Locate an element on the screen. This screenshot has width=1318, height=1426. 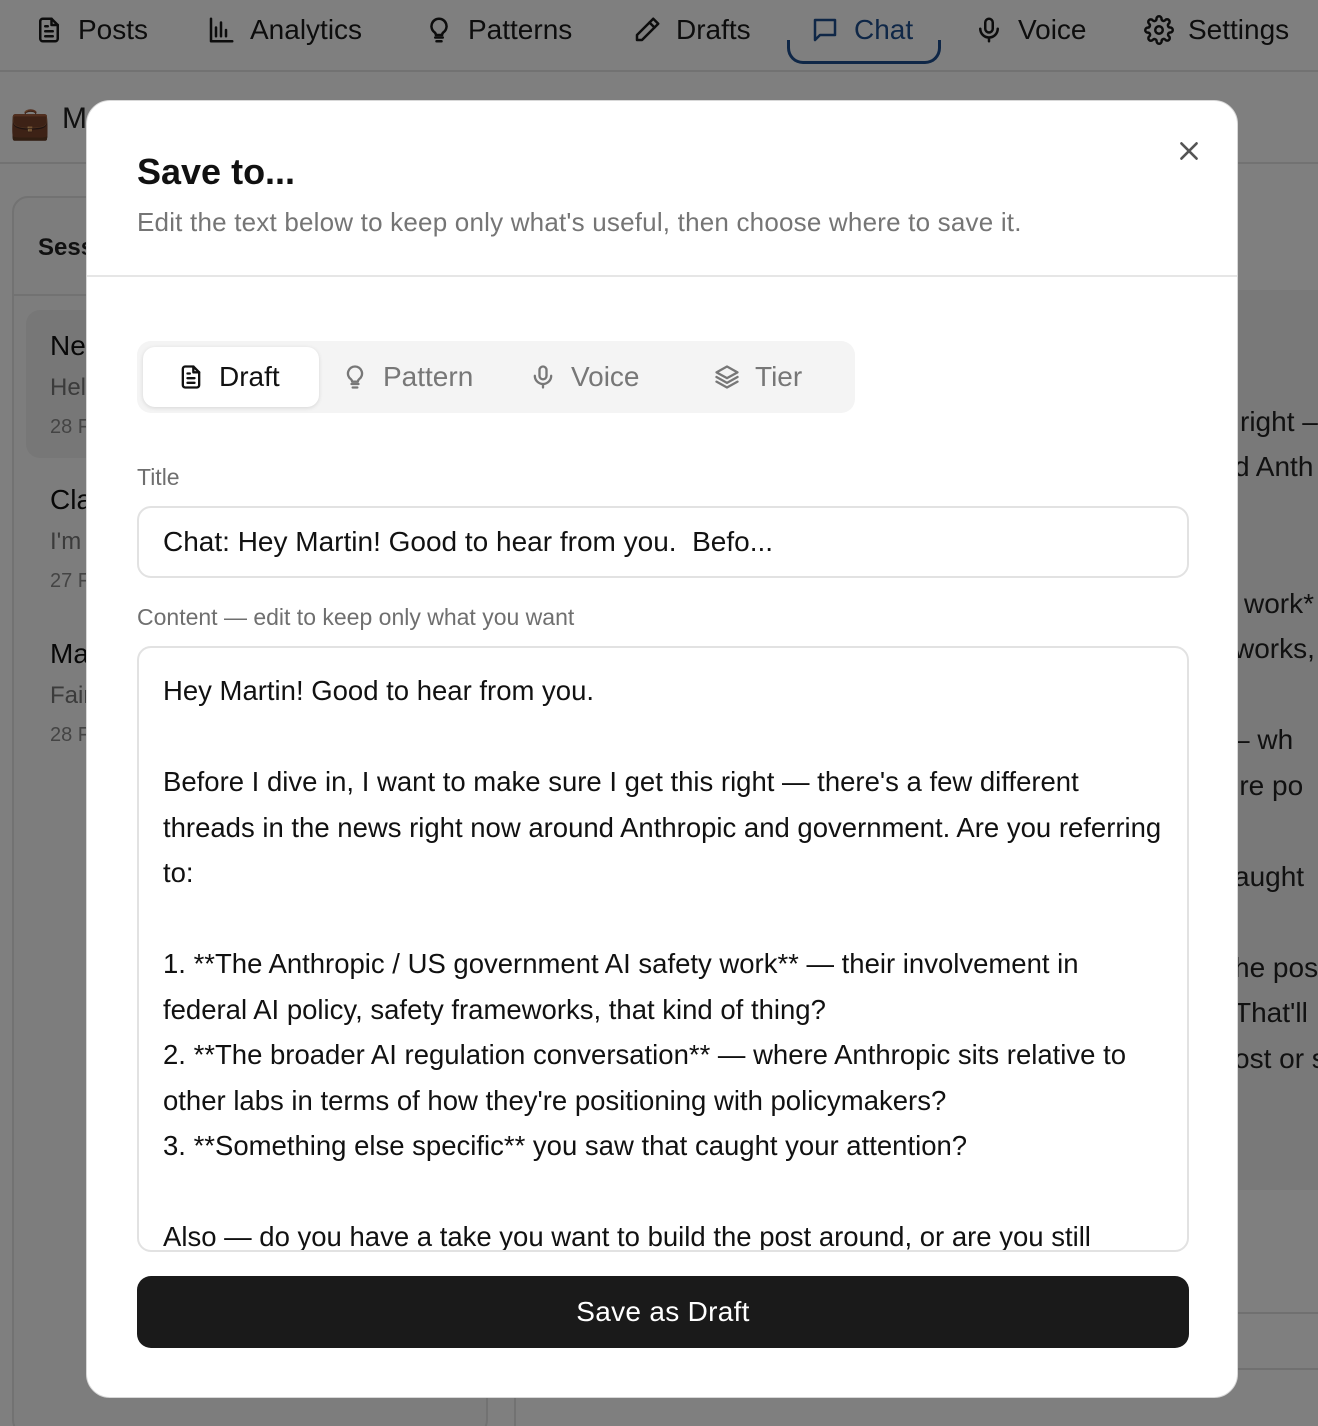
tab-tier-label: Tier is located at coordinates (779, 376).